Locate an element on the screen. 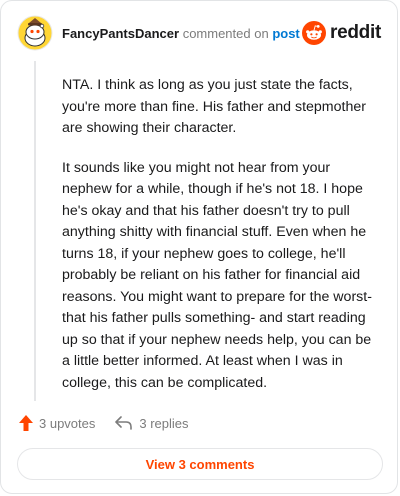 This screenshot has height=496, width=400. comment-header: FancyPantsDancer commented on post is located at coordinates (181, 34).